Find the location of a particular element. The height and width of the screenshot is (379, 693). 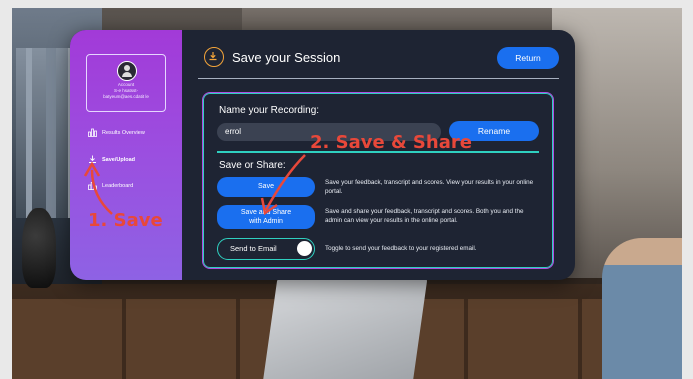

annotation-arrows is located at coordinates (194, 185).